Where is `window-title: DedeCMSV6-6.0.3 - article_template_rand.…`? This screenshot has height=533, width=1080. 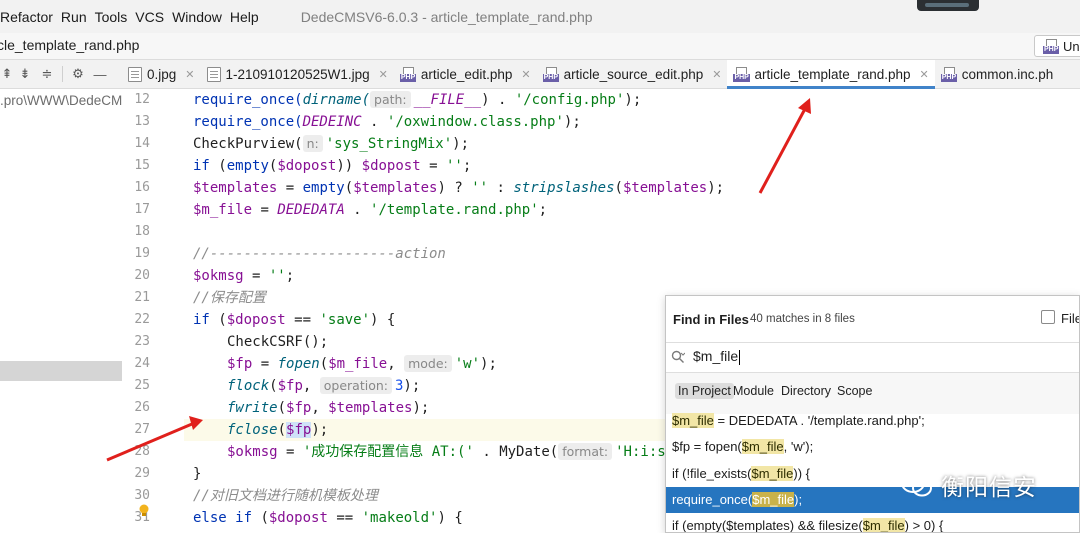
window-title: DedeCMSV6-6.0.3 - article_template_rand.… is located at coordinates (446, 16).